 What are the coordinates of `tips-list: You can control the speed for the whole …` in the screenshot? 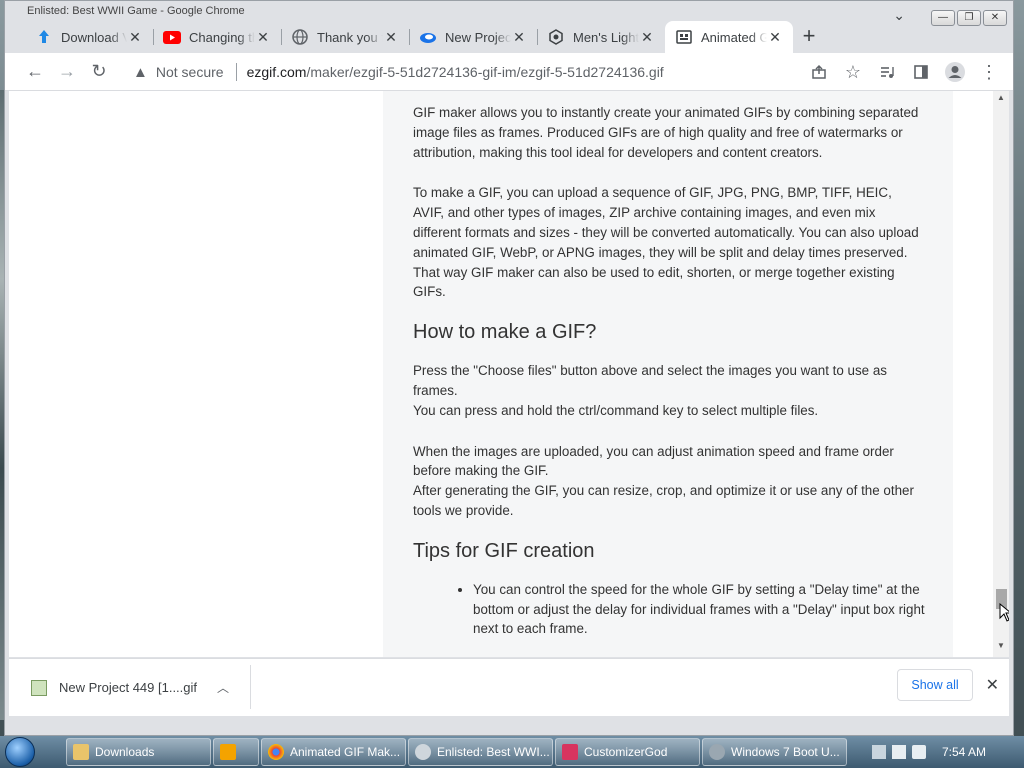 It's located at (669, 609).